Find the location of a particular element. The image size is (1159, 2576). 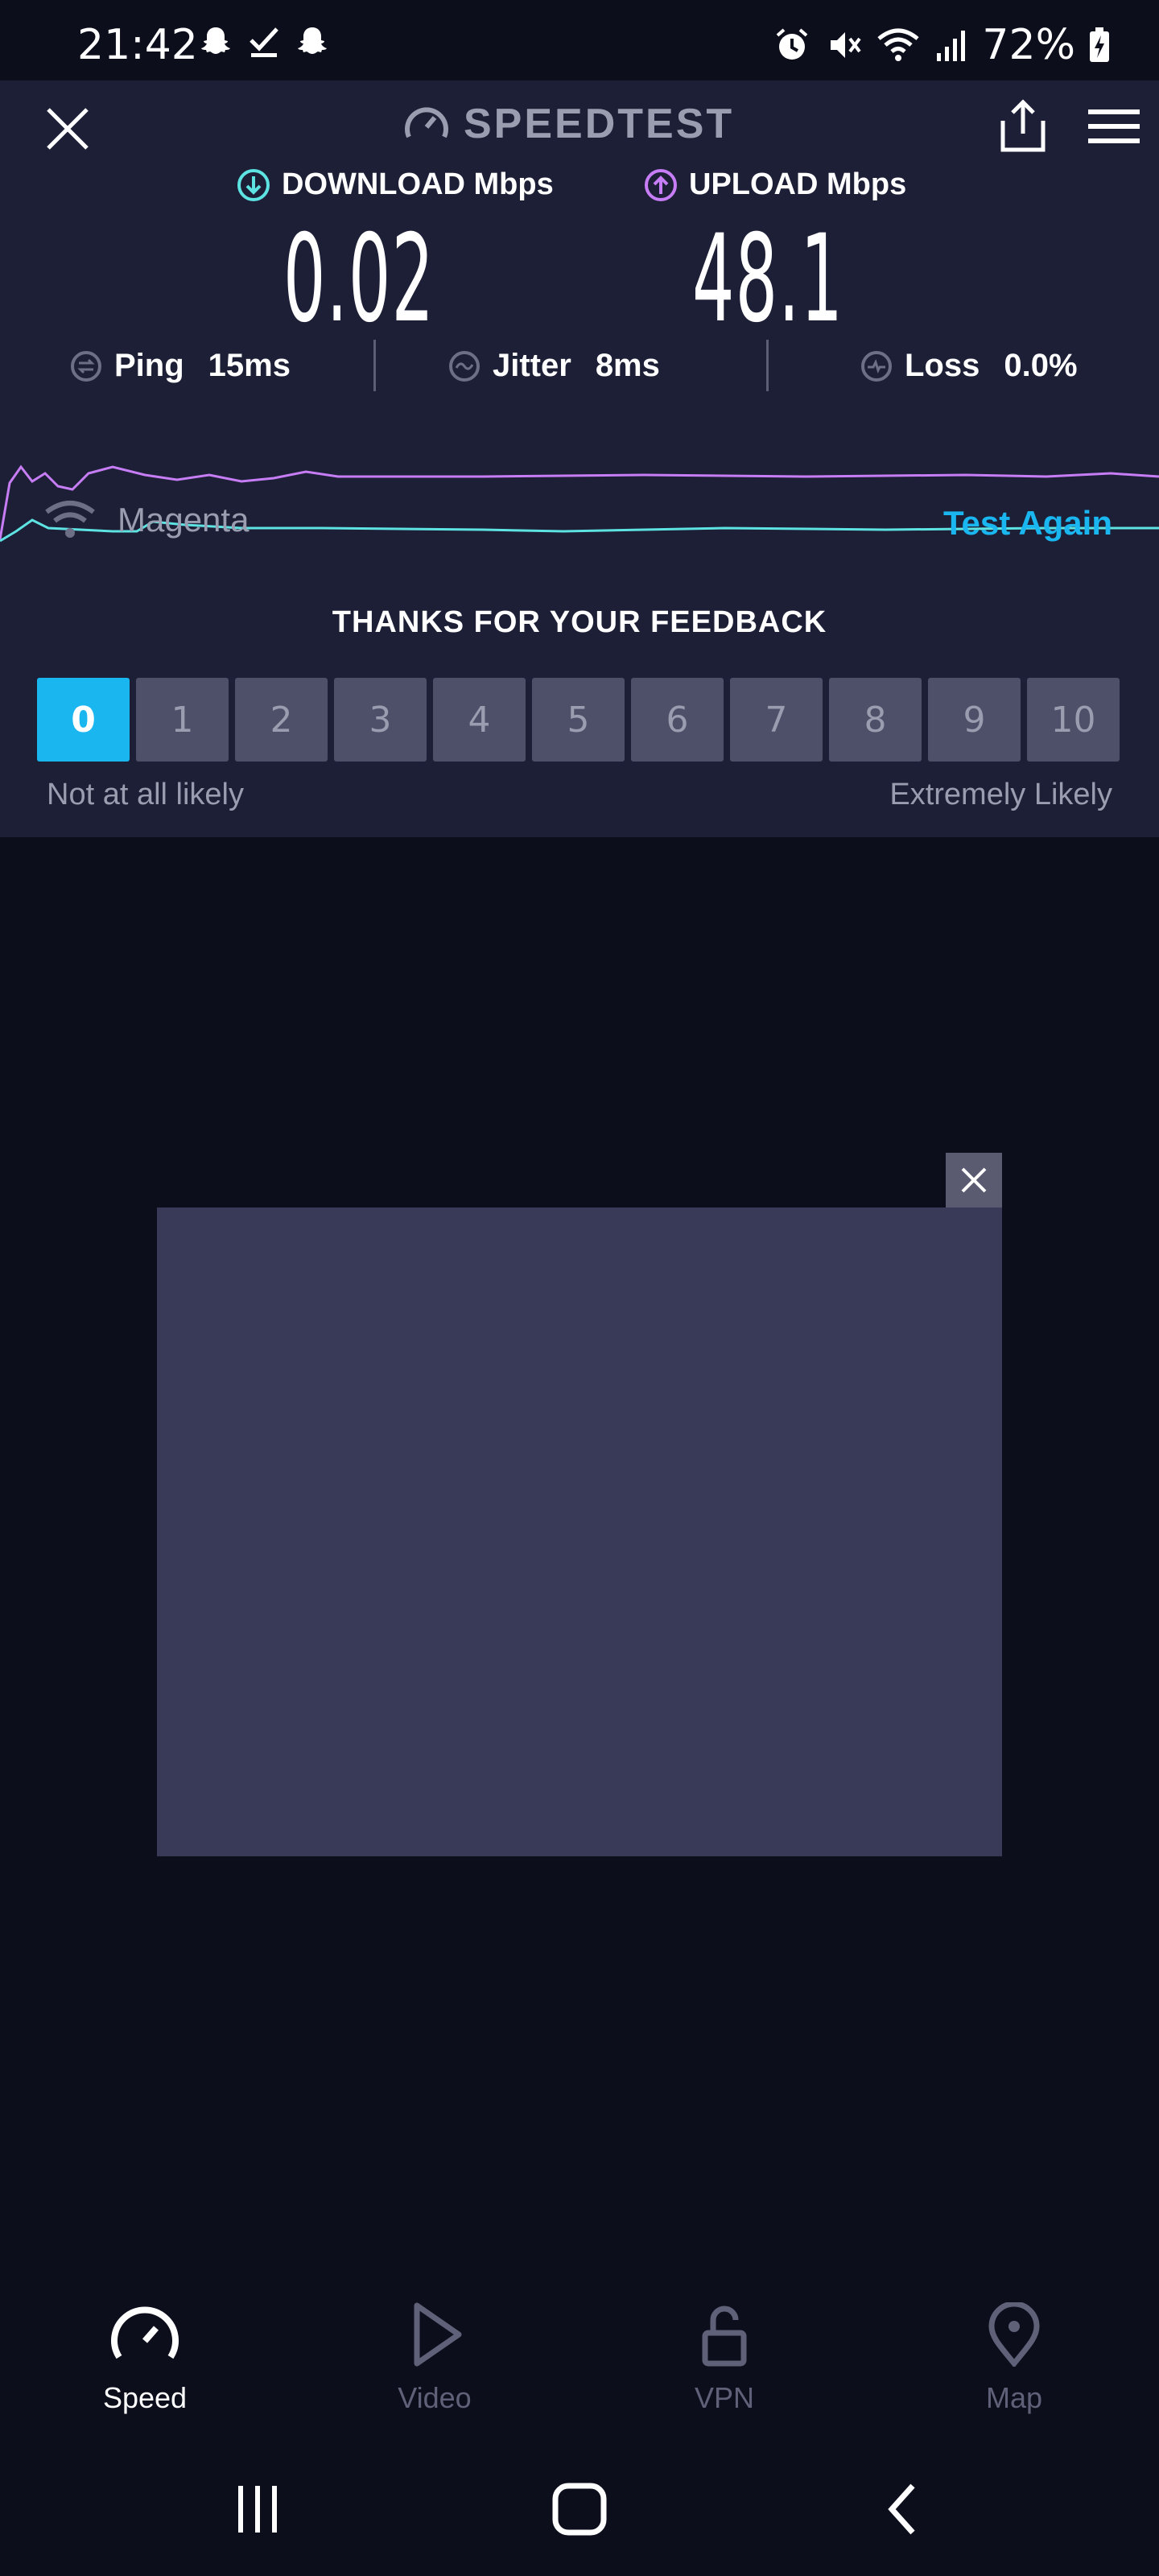

network-name: Magenta is located at coordinates (184, 520).